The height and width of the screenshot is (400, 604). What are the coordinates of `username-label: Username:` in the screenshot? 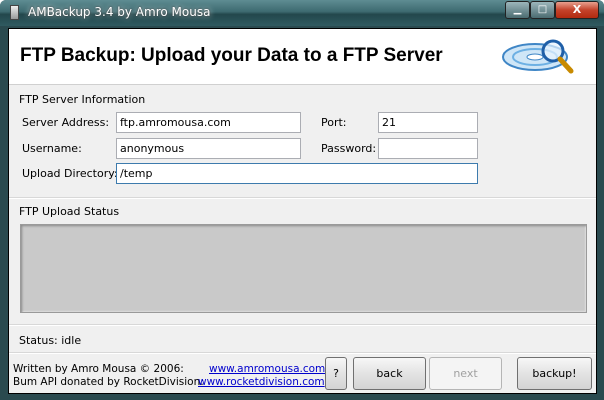 It's located at (52, 148).